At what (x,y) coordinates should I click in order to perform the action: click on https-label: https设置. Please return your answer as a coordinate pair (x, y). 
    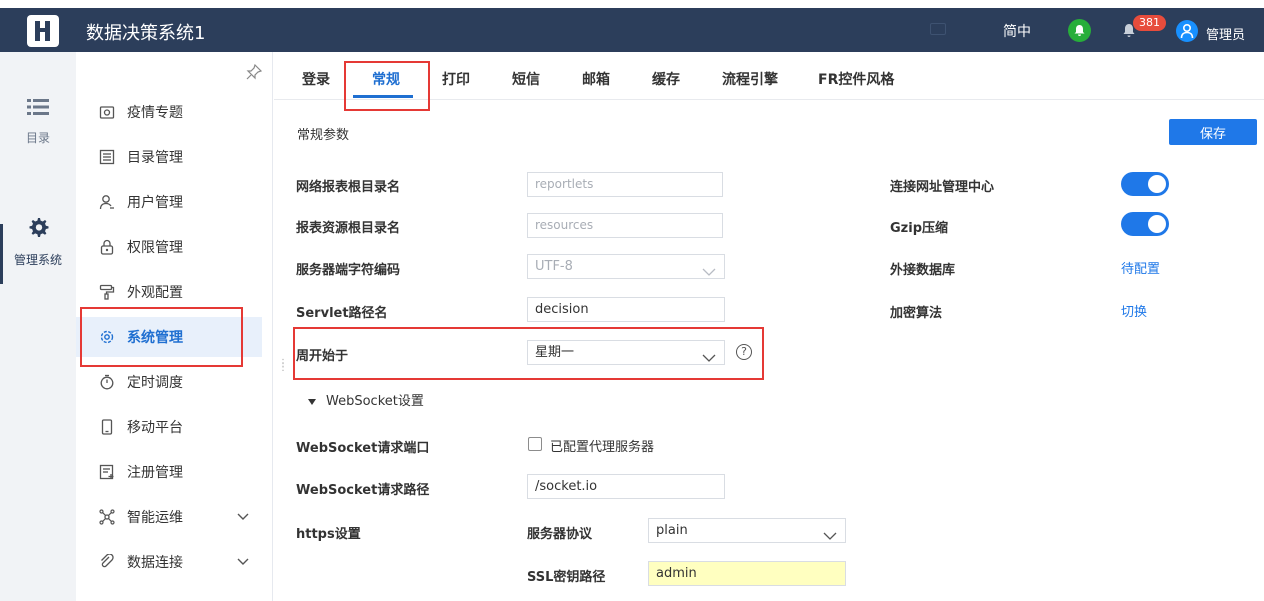
    Looking at the image, I should click on (328, 534).